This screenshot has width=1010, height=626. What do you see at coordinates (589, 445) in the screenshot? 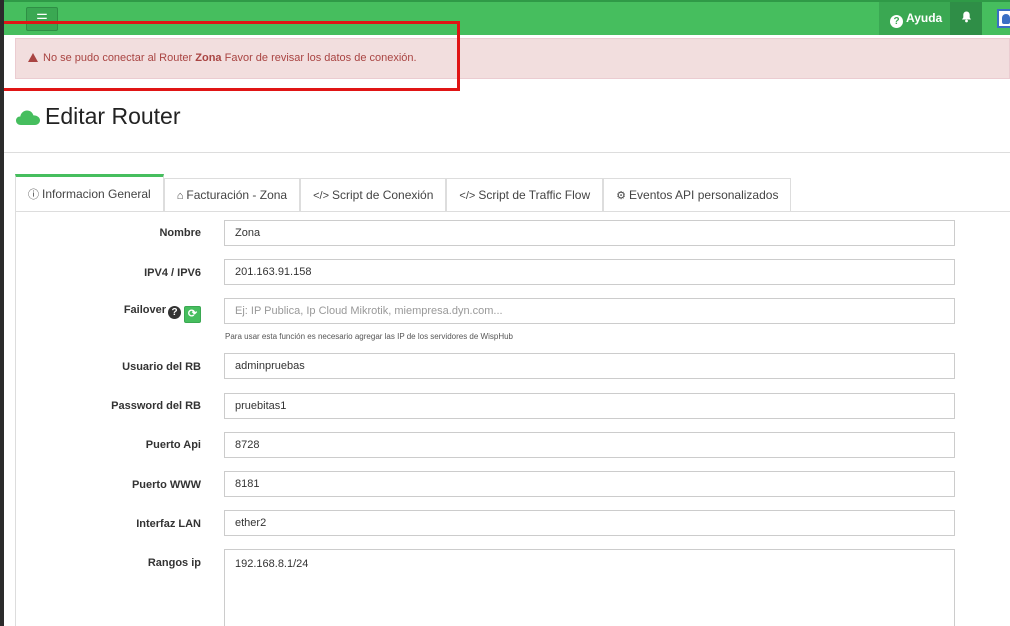
I see `puerto-api-input: 8728` at bounding box center [589, 445].